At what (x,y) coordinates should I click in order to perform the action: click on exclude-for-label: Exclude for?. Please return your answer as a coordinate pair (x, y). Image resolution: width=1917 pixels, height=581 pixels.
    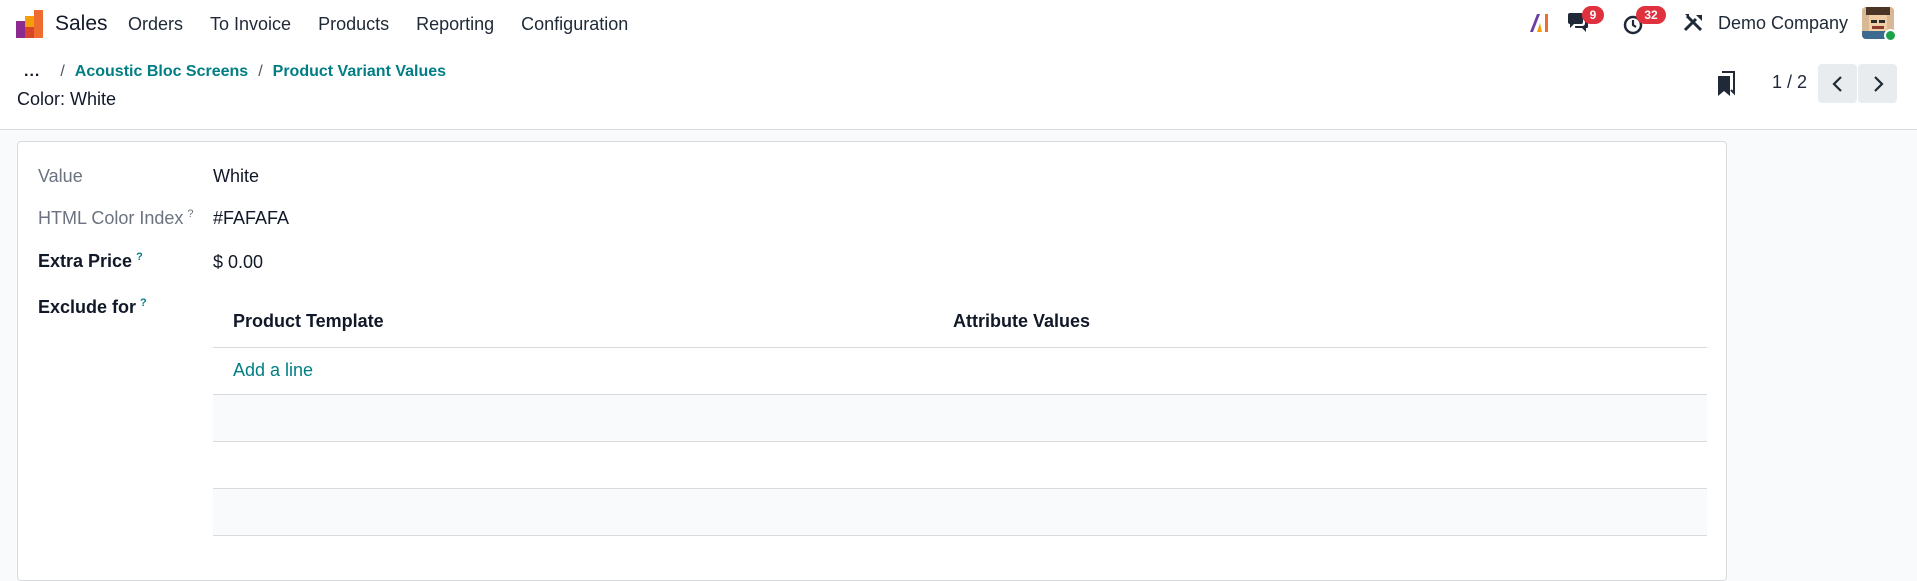
    Looking at the image, I should click on (92, 307).